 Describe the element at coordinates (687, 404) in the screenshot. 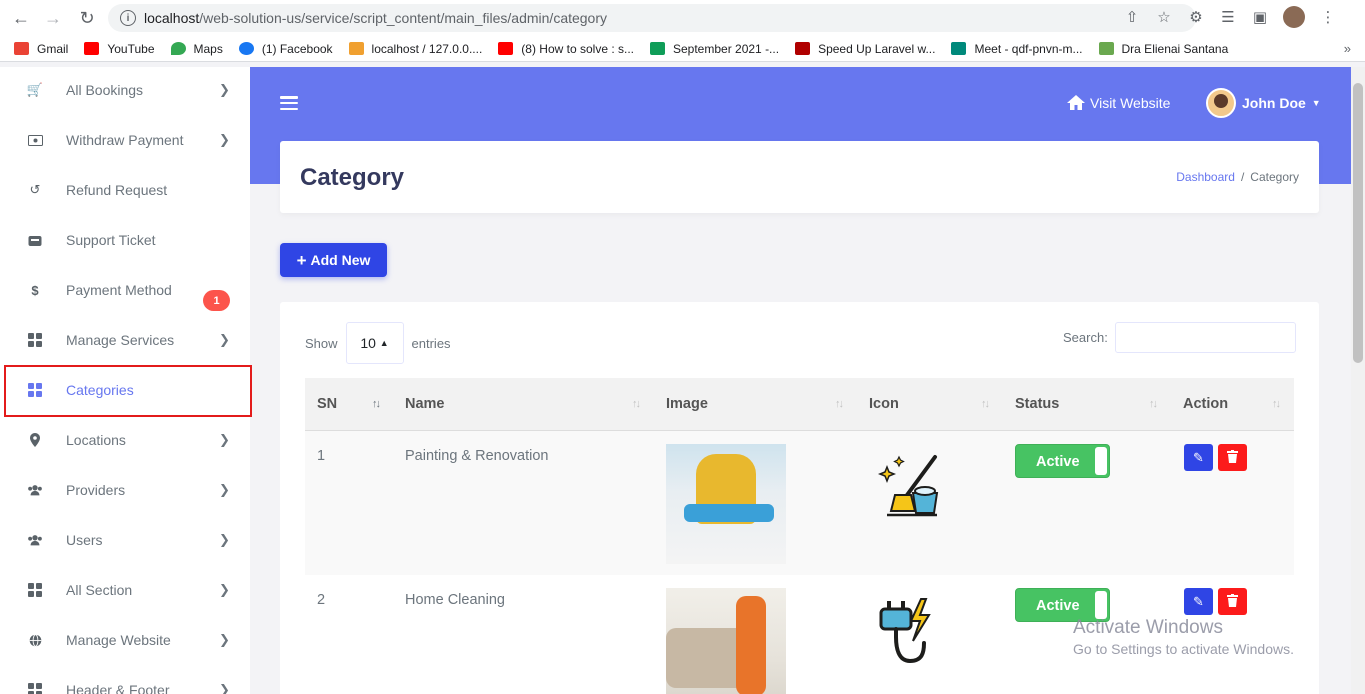

I see `col-image: Image` at that location.